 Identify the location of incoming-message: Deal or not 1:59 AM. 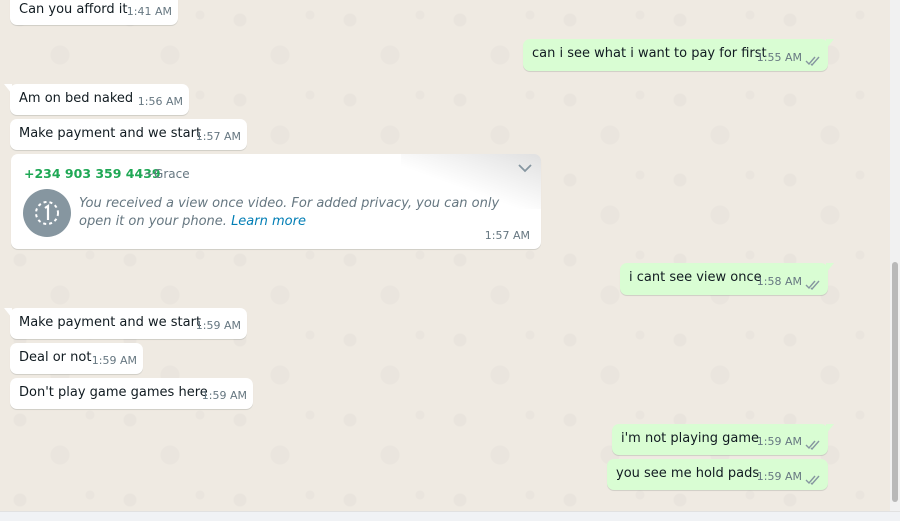
(76, 358).